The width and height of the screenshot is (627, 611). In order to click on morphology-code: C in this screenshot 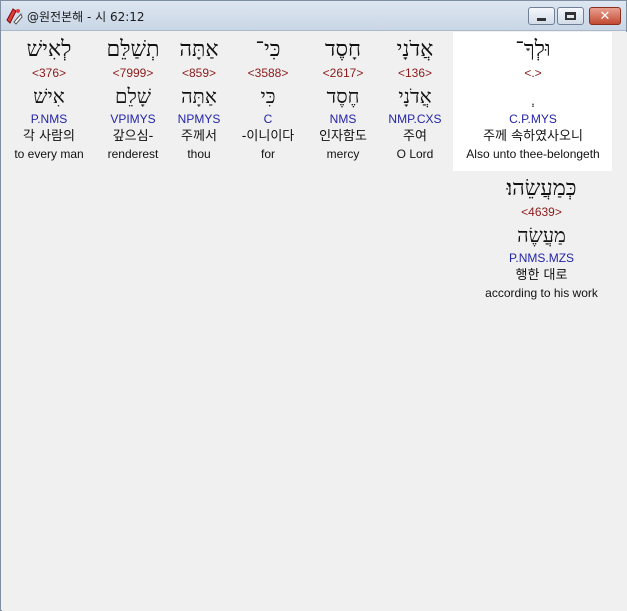, I will do `click(268, 119)`.